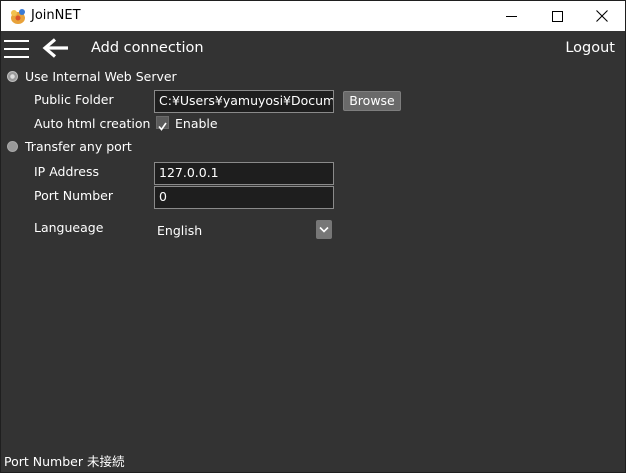 This screenshot has width=626, height=473. Describe the element at coordinates (73, 195) in the screenshot. I see `port-number-label: Port Number` at that location.